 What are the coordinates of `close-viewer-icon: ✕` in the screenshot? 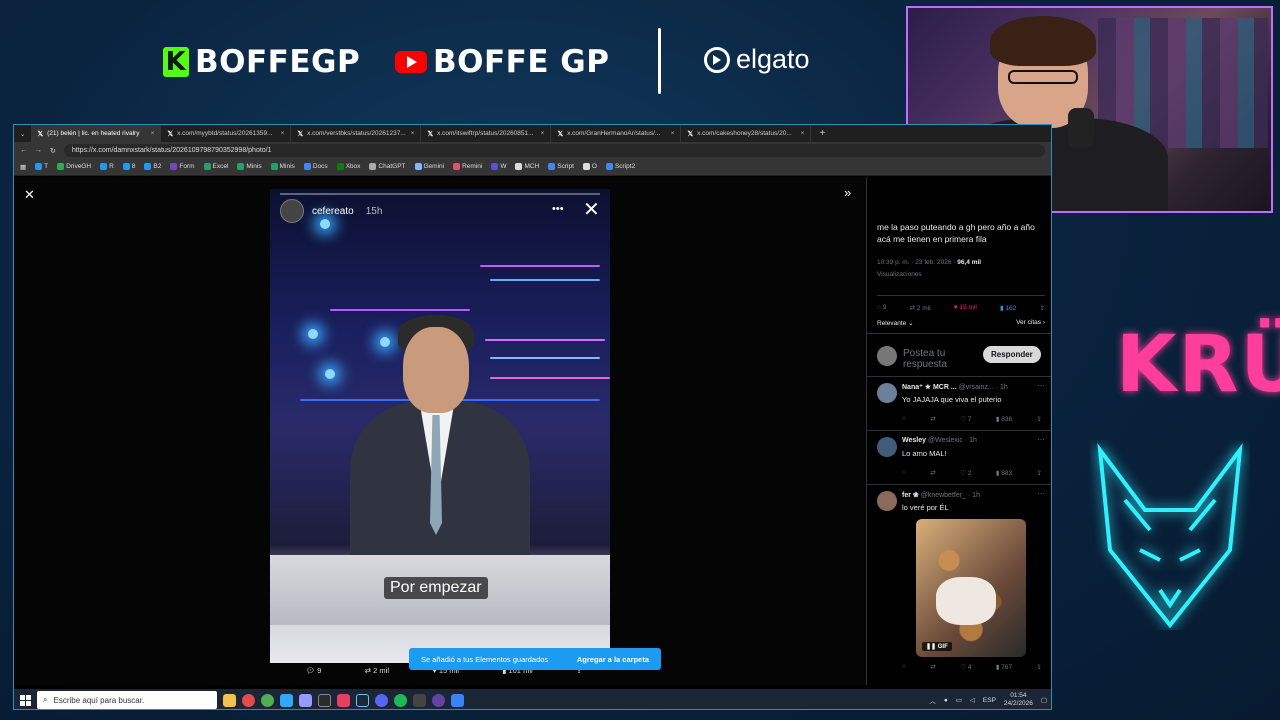 It's located at (29, 195).